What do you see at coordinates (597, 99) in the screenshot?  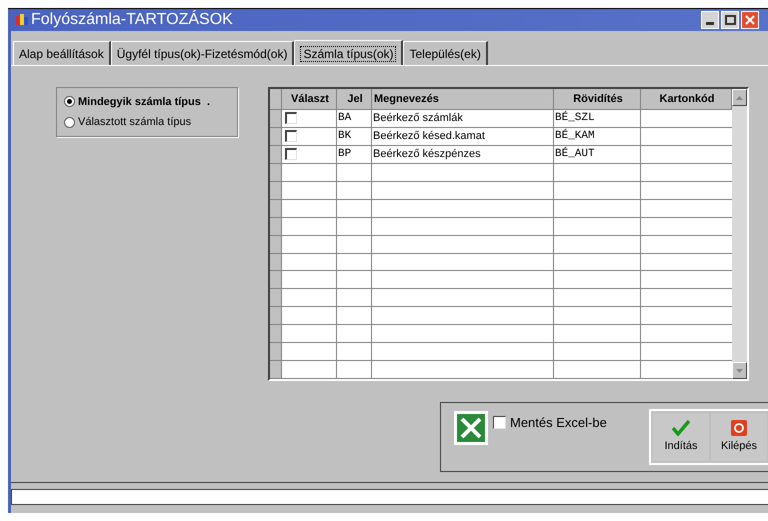 I see `column-header: Rövidítés` at bounding box center [597, 99].